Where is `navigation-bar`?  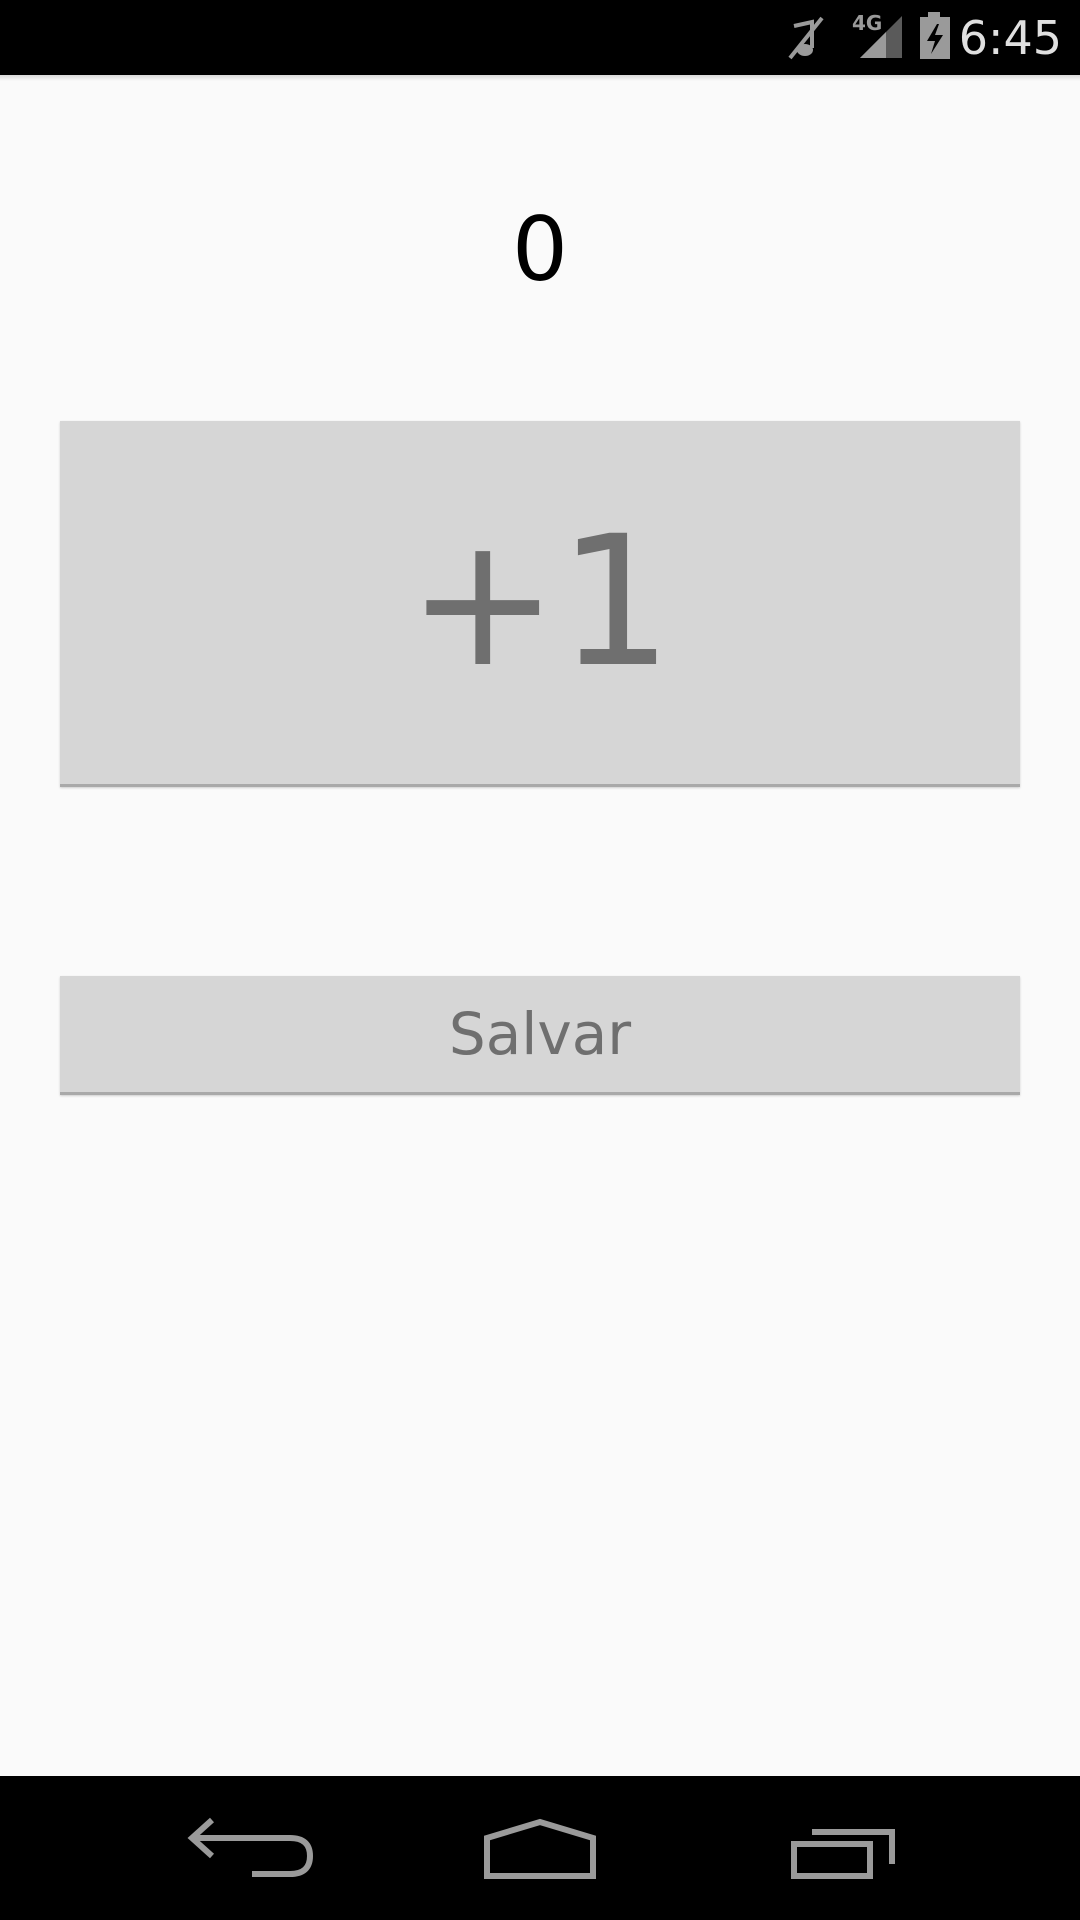 navigation-bar is located at coordinates (540, 1848).